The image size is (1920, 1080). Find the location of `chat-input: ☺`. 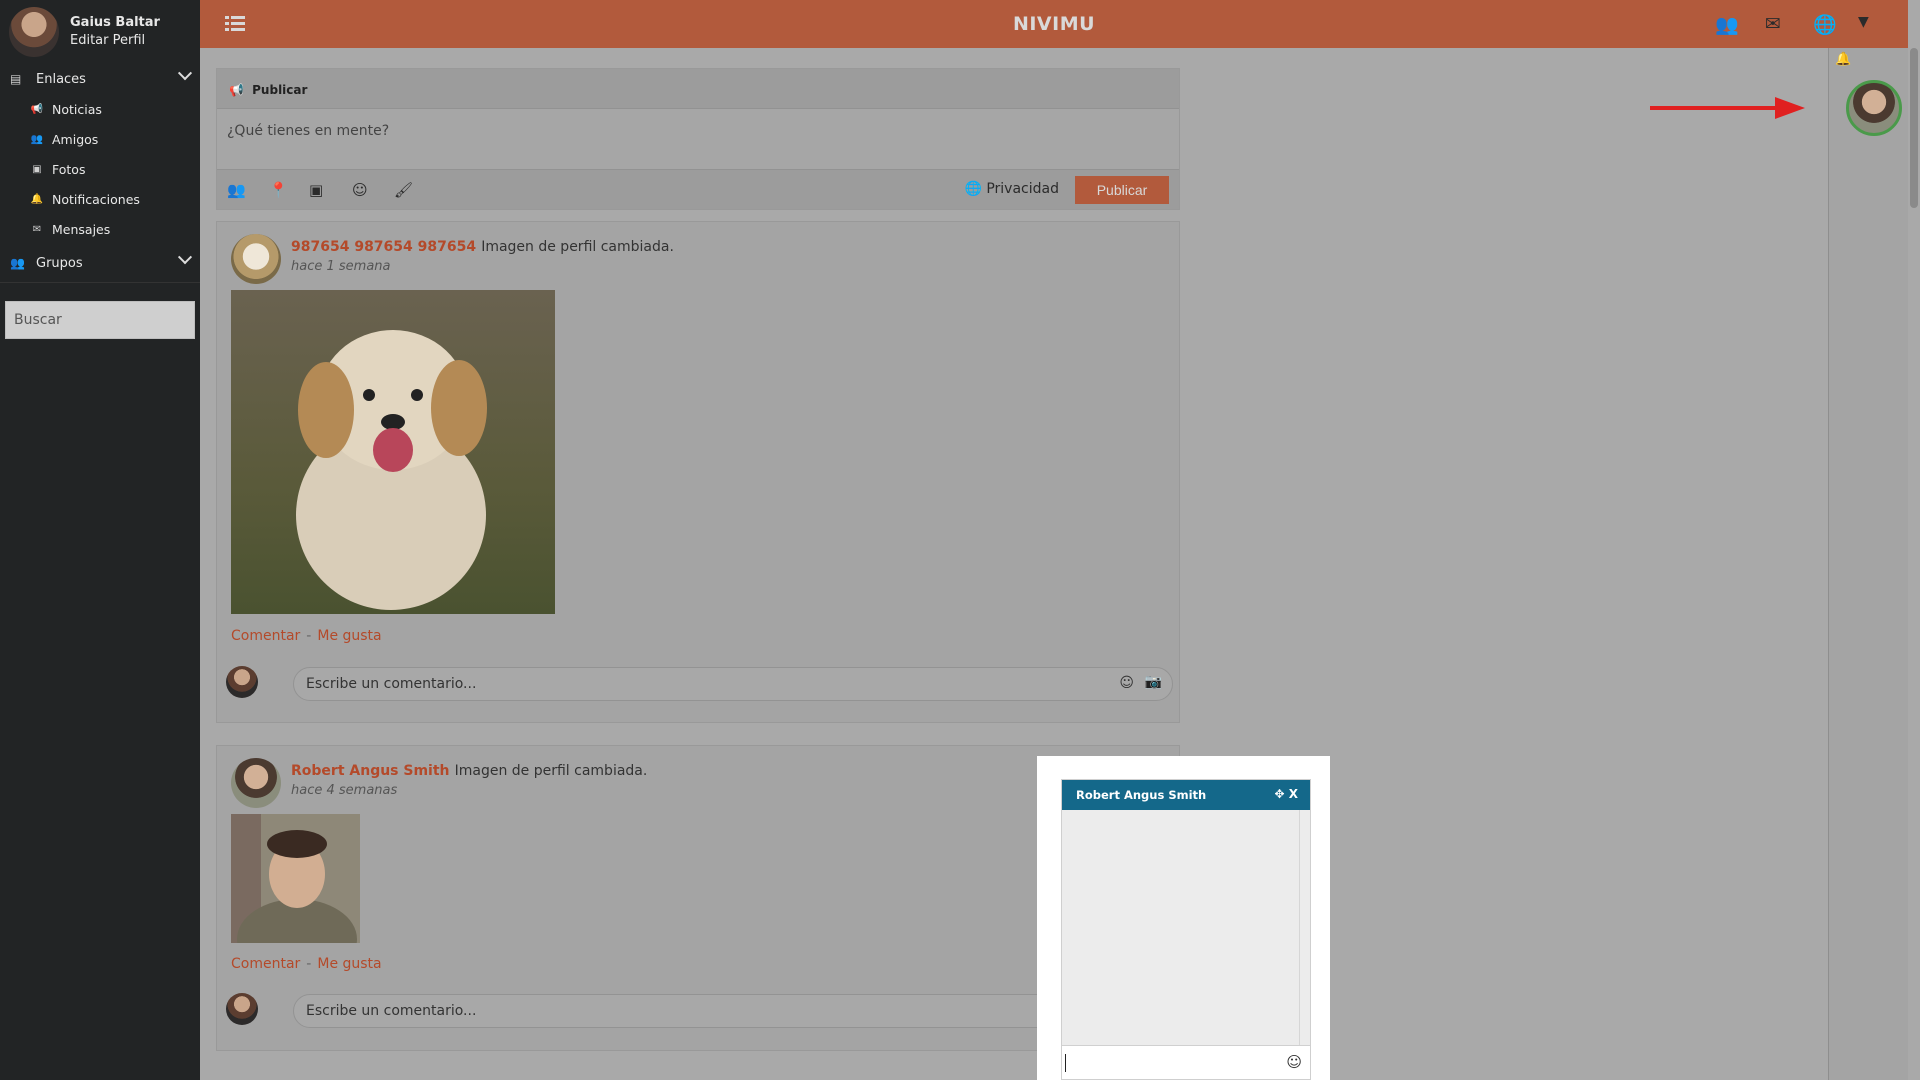

chat-input: ☺ is located at coordinates (1186, 1062).